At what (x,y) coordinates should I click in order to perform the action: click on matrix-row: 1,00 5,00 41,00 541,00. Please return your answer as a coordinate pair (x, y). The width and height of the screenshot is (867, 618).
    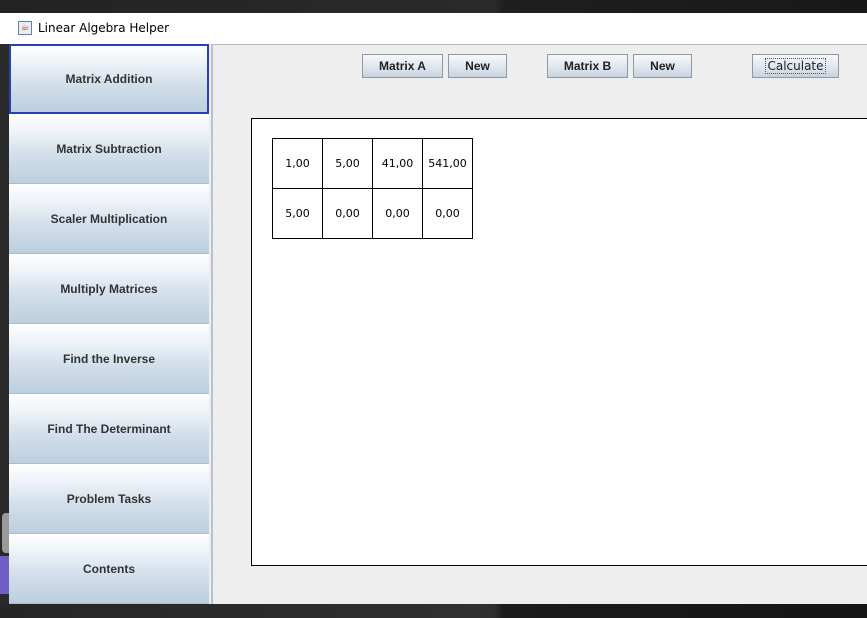
    Looking at the image, I should click on (372, 163).